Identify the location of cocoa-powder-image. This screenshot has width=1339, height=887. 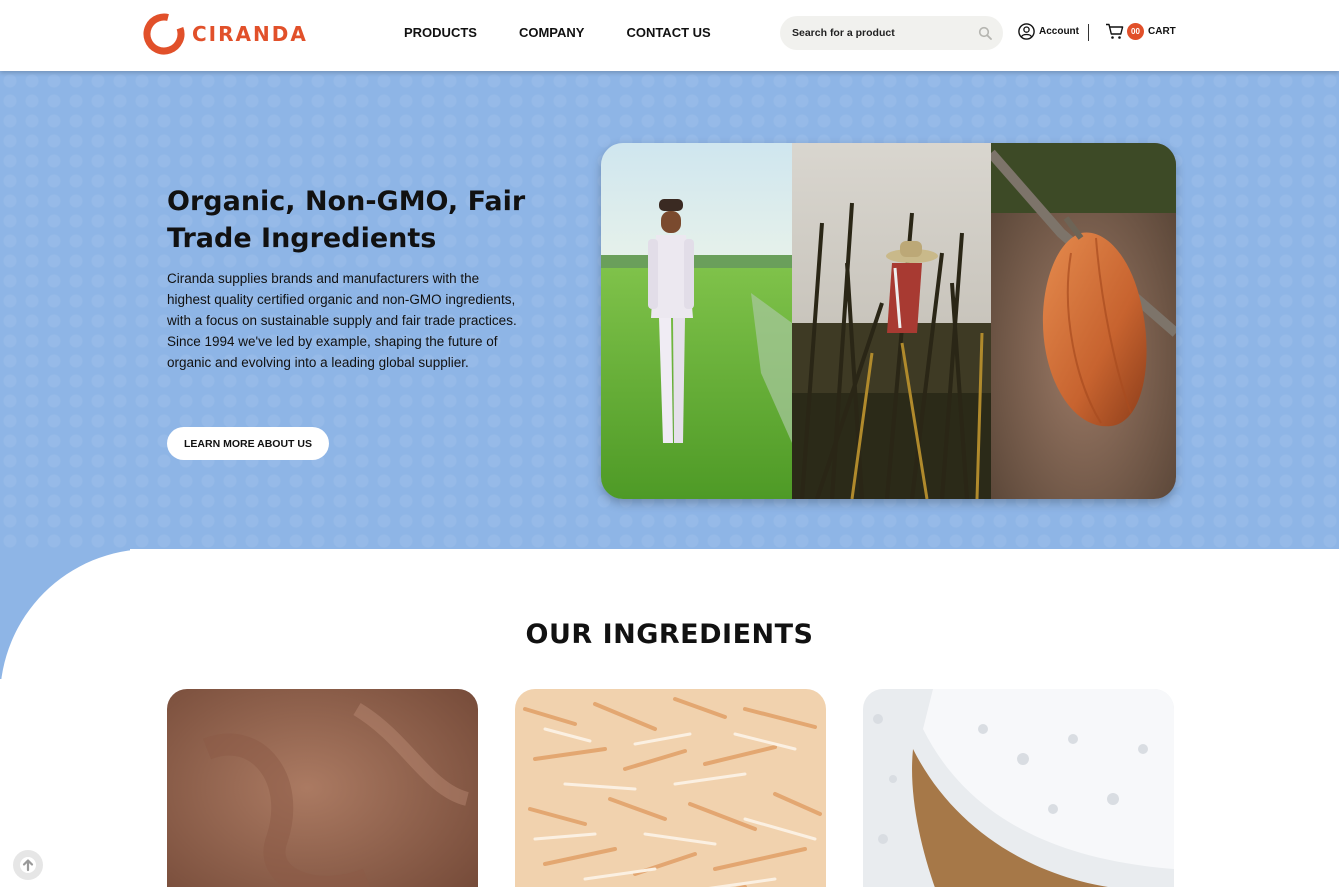
(322, 788).